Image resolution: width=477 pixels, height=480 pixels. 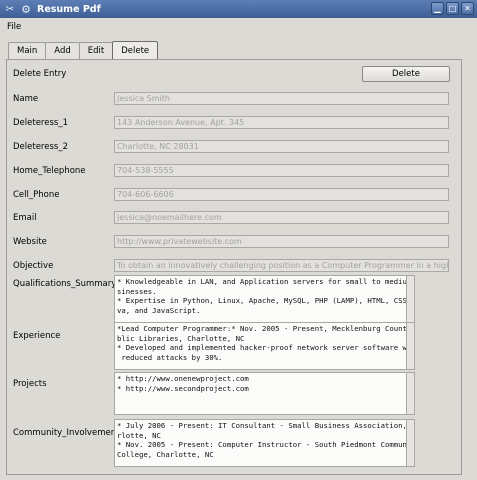 I want to click on community-label: Community_Involvement, so click(x=66, y=433).